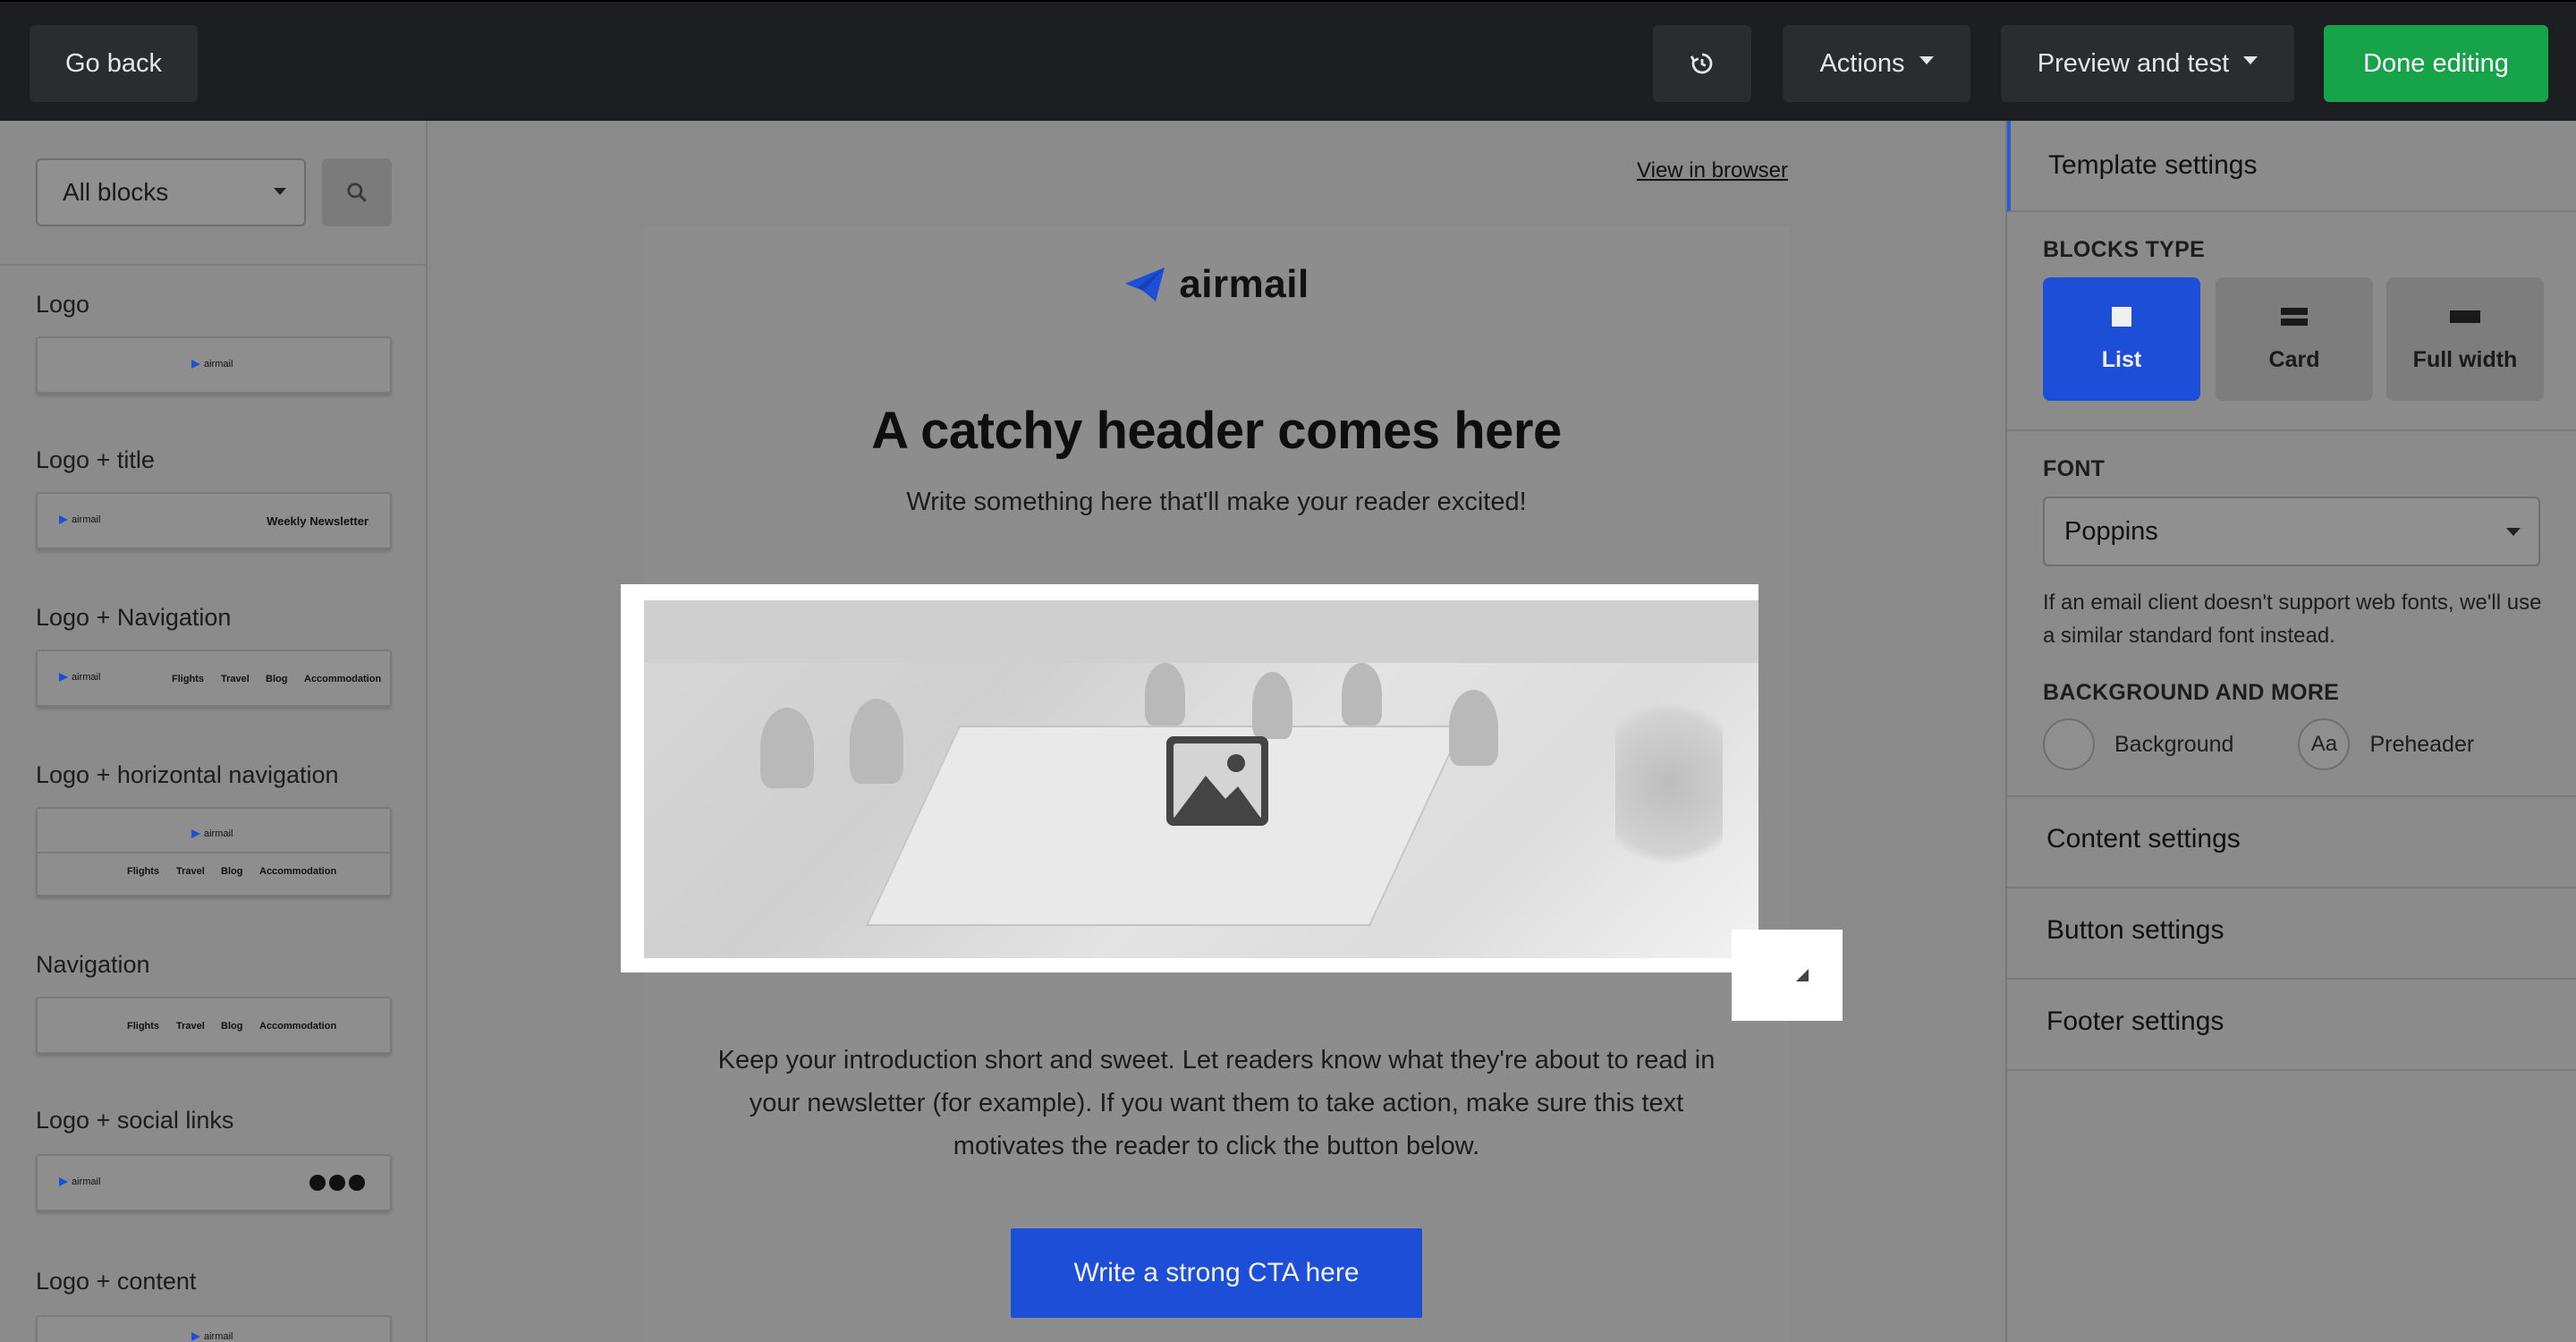  Describe the element at coordinates (2191, 693) in the screenshot. I see `background-and-more-label: BACKGROUND AND MORE` at that location.